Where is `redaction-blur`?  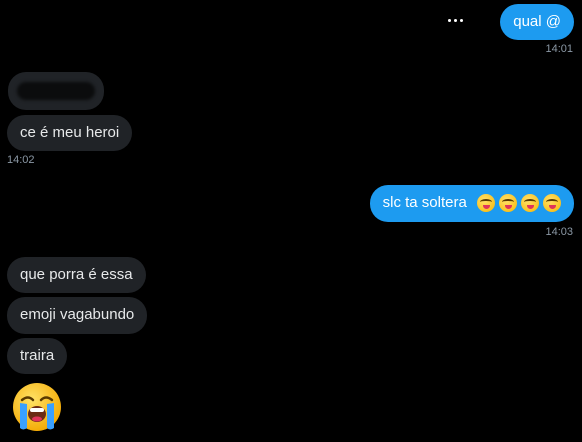
redaction-blur is located at coordinates (56, 91).